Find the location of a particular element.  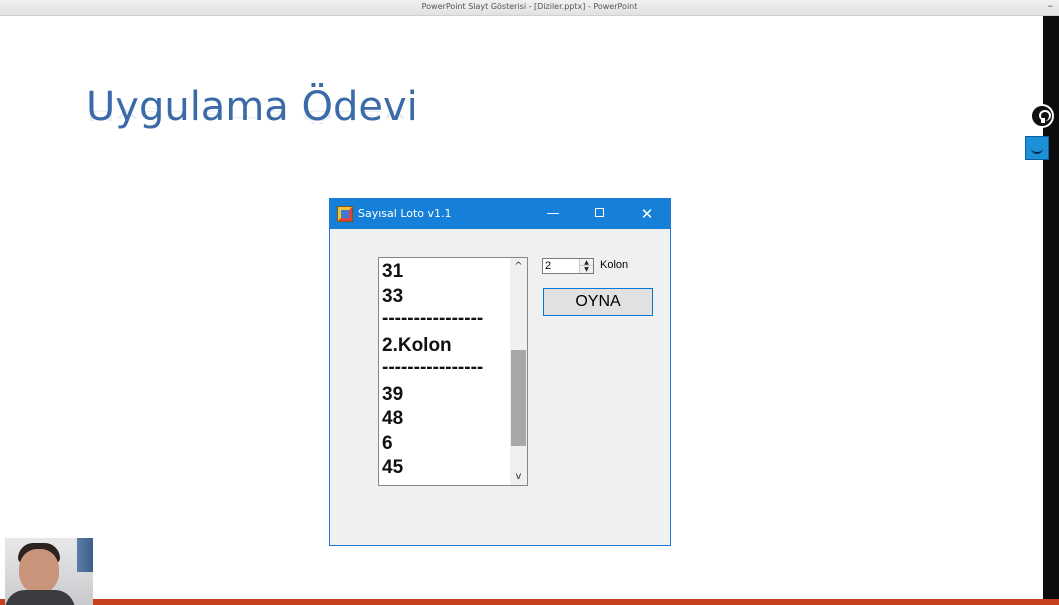

lightbulb-icon is located at coordinates (1042, 116).